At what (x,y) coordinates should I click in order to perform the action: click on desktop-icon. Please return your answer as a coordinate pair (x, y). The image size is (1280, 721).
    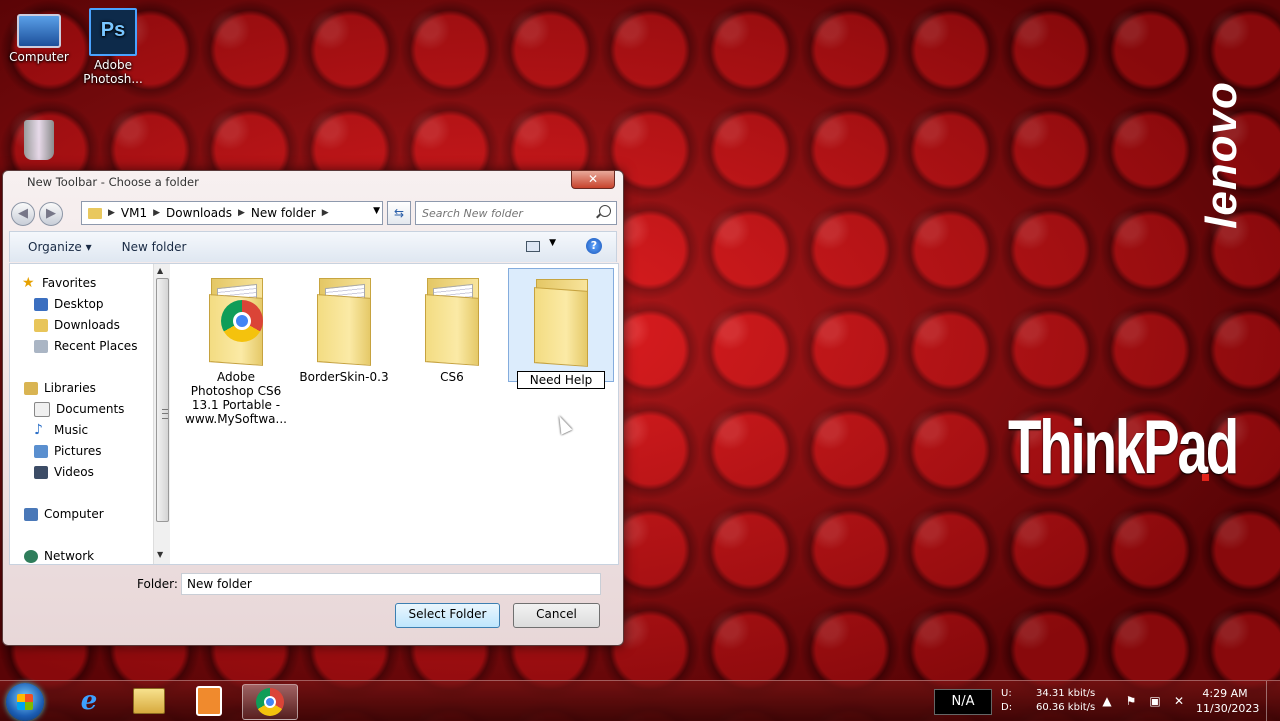
    Looking at the image, I should click on (41, 304).